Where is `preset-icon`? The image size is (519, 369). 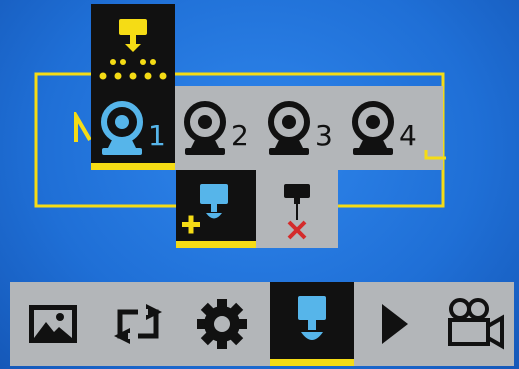
preset-icon is located at coordinates (312, 318).